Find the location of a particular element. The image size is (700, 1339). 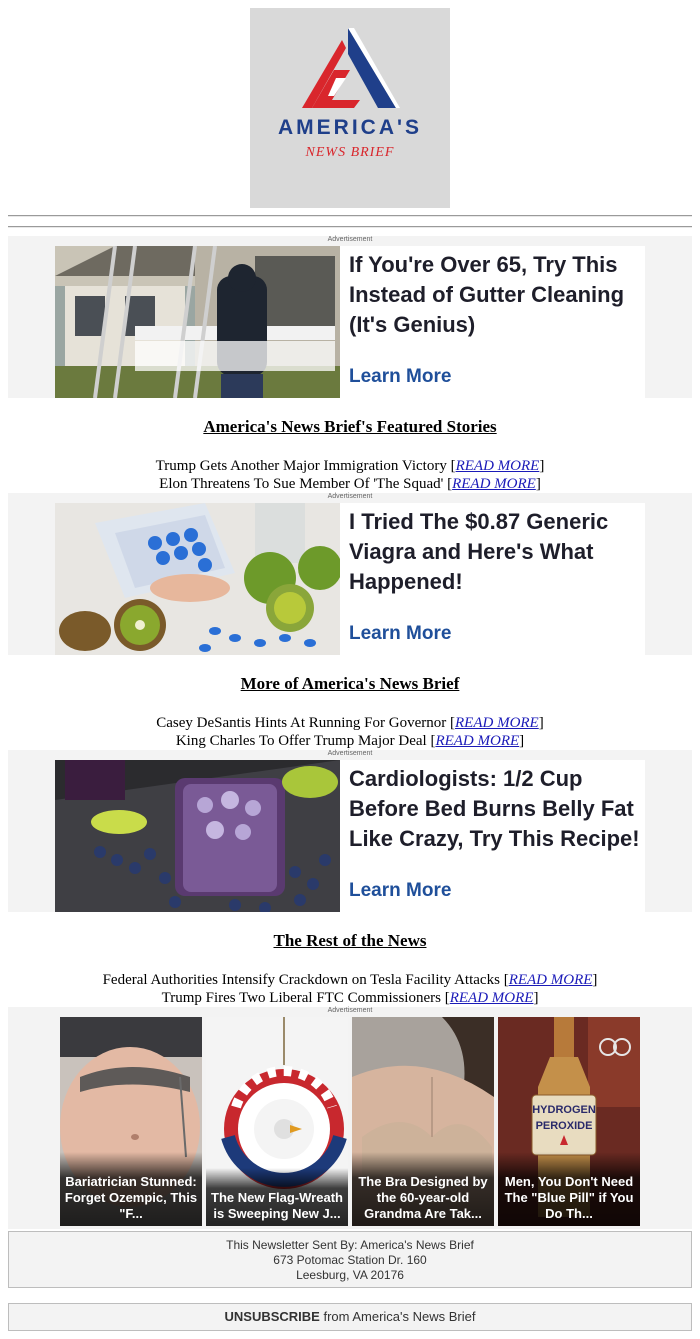

ad-image-drink is located at coordinates (197, 836).